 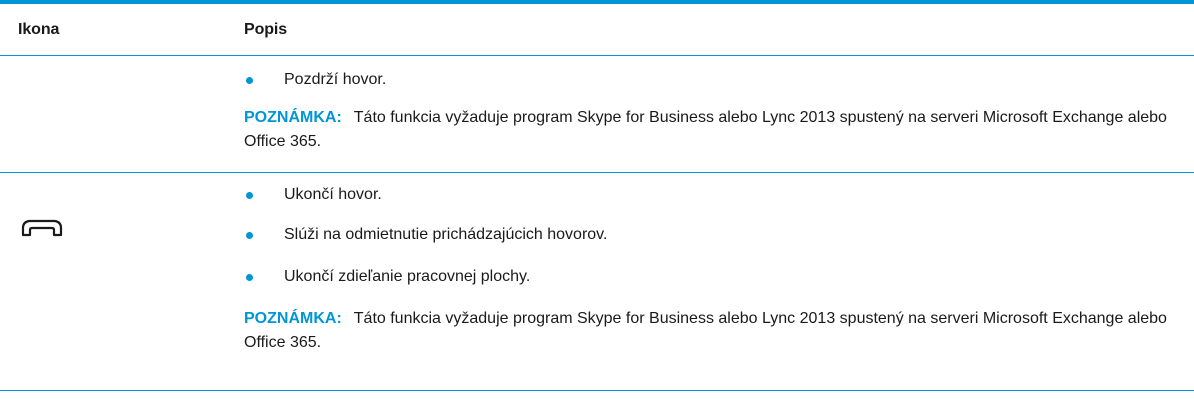 What do you see at coordinates (335, 79) in the screenshot?
I see `list-item-text: Pozdrží hovor.` at bounding box center [335, 79].